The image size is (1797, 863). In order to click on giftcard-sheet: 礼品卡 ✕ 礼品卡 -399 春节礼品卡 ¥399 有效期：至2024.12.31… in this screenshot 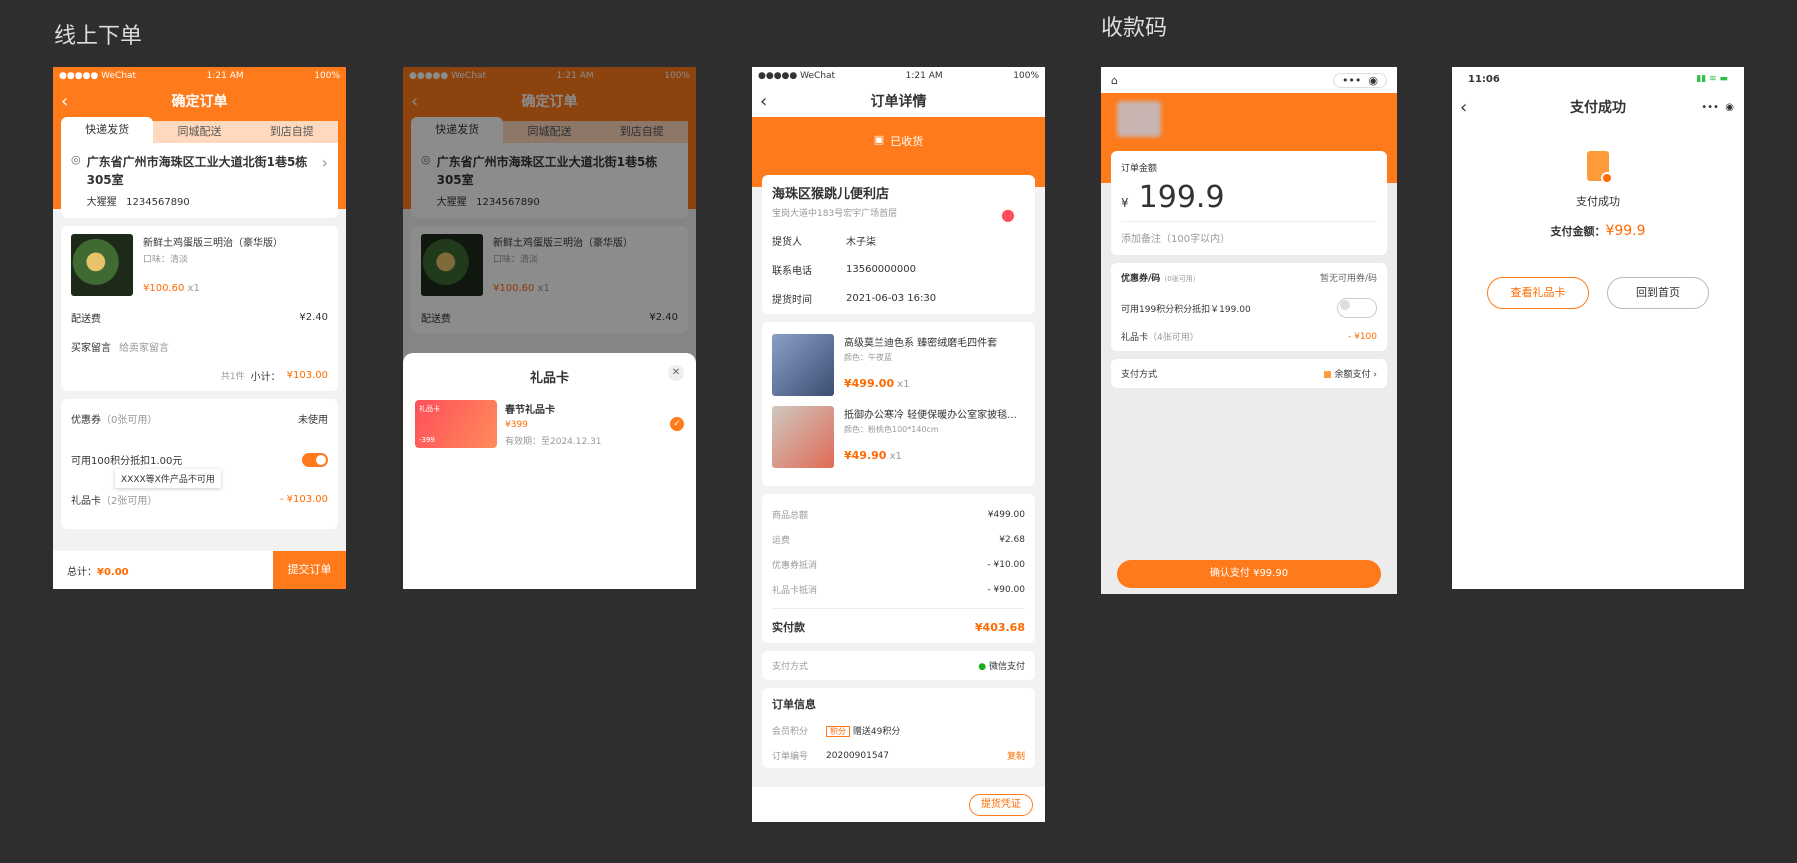, I will do `click(549, 471)`.